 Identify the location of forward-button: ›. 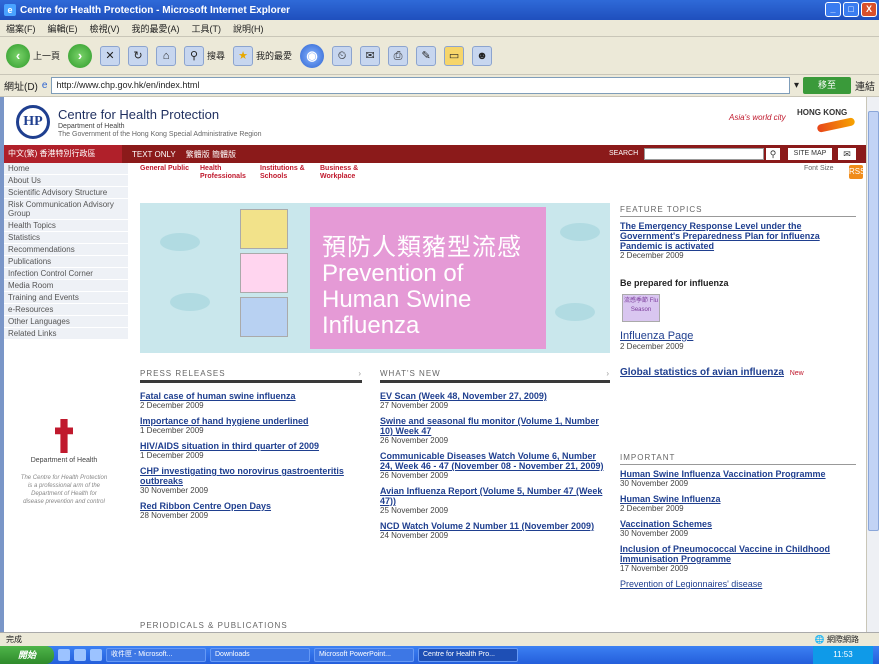
(80, 55).